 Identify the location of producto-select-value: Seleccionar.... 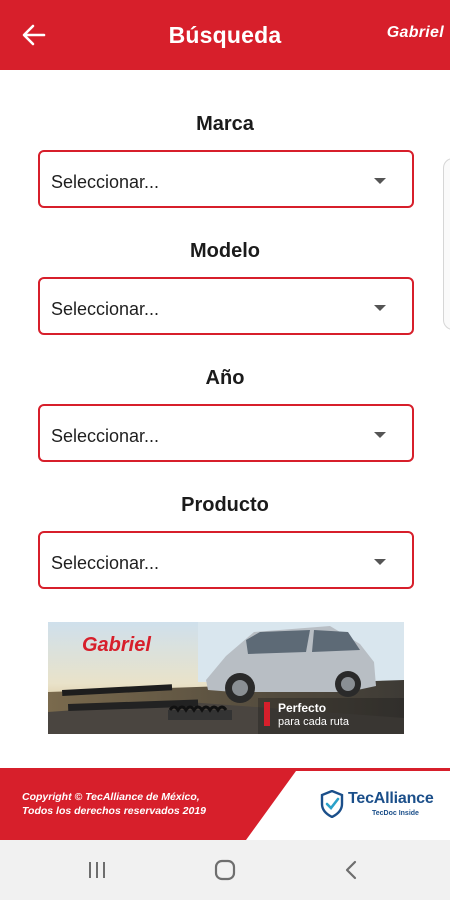
(105, 563).